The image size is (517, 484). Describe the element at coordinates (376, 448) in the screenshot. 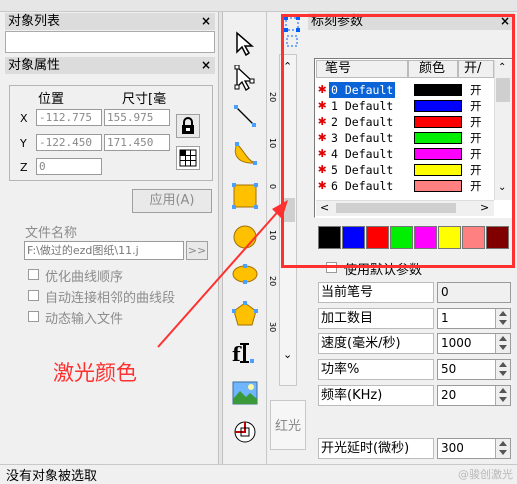

I see `laser-on-delay-label: 开光延时(微秒)` at that location.